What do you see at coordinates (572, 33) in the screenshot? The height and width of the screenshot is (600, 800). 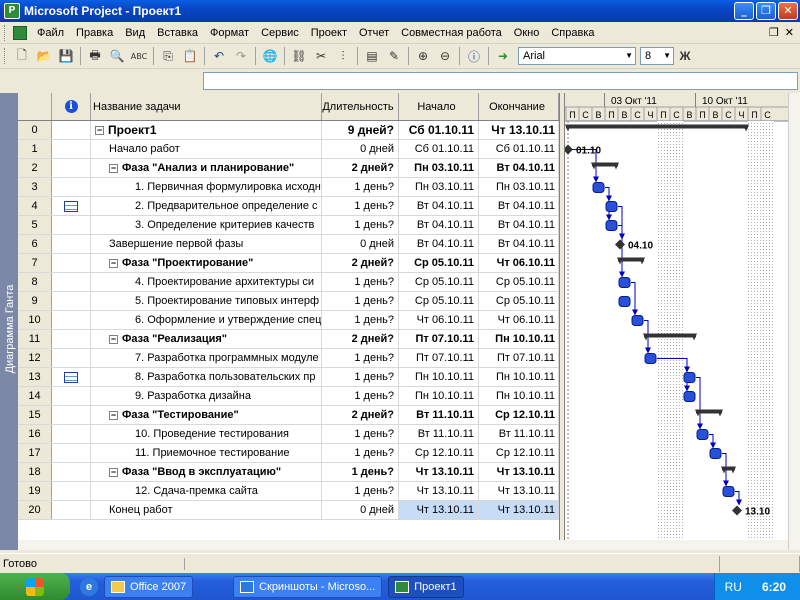 I see `menu-help: Справка` at bounding box center [572, 33].